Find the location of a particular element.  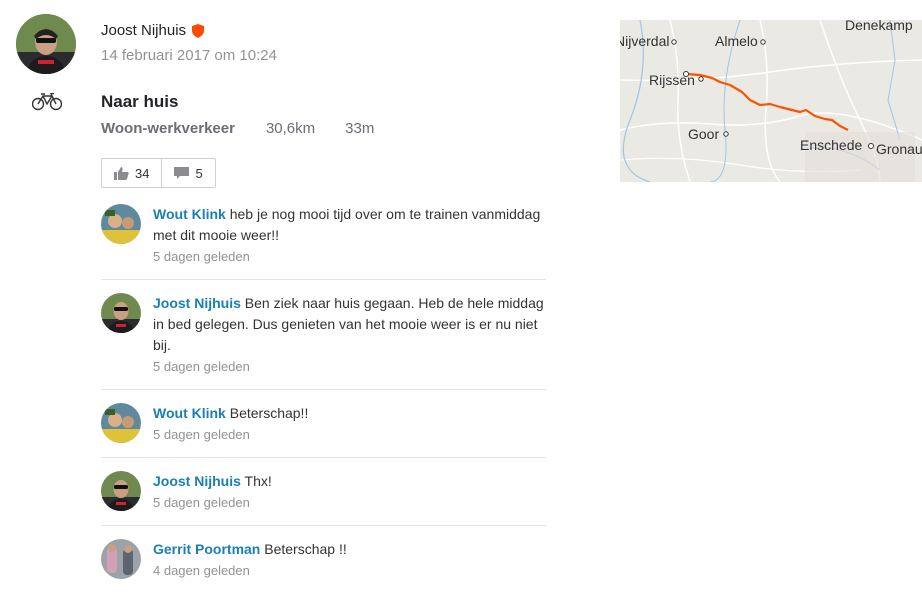

athlete-avatar is located at coordinates (46, 44).